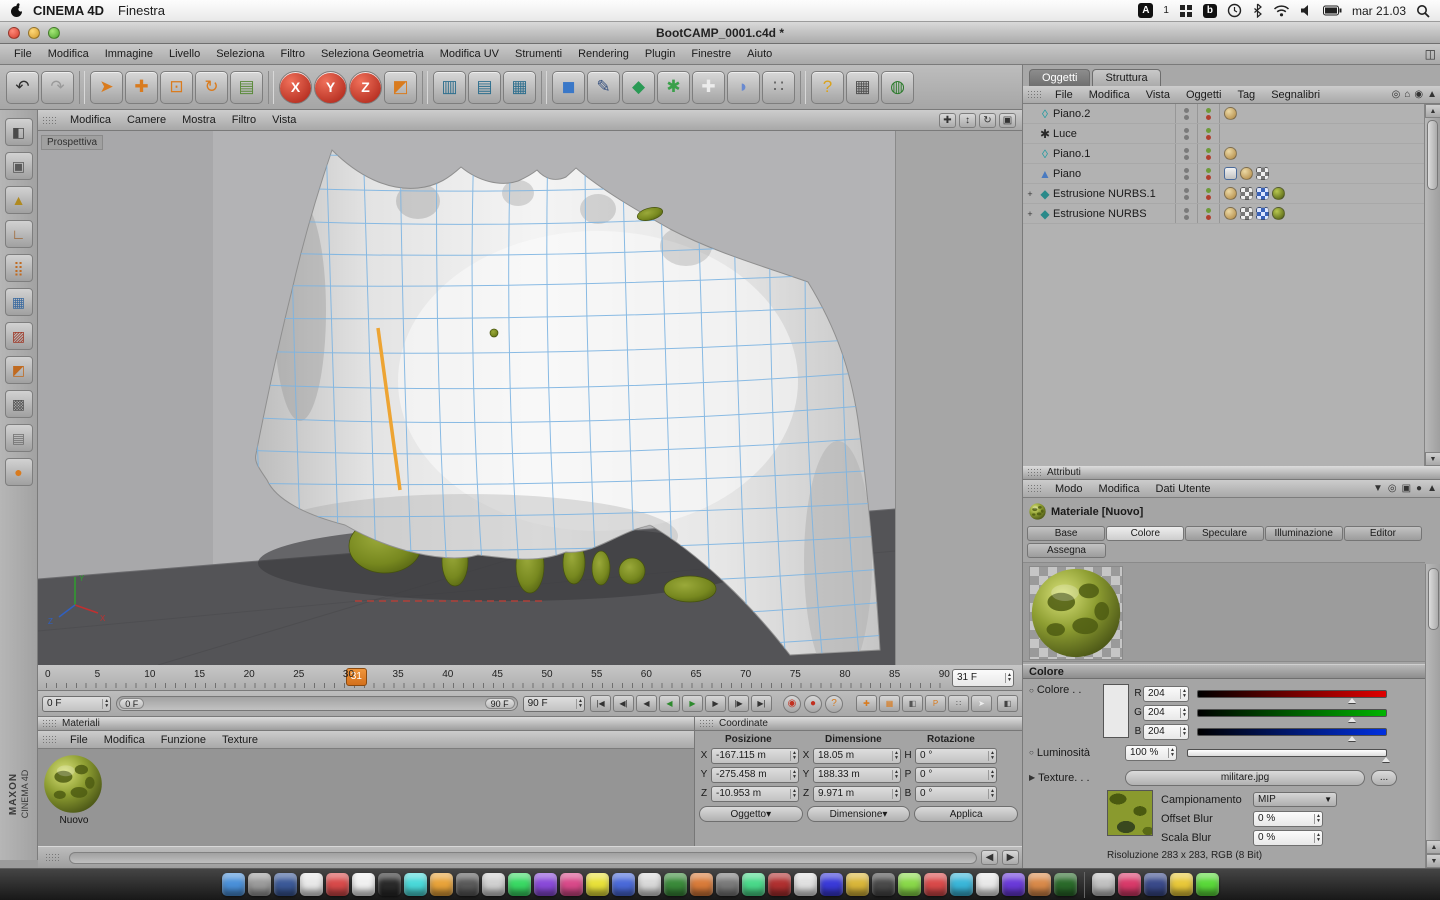  Describe the element at coordinates (1257, 10) in the screenshot. I see `bluetooth-icon` at that location.